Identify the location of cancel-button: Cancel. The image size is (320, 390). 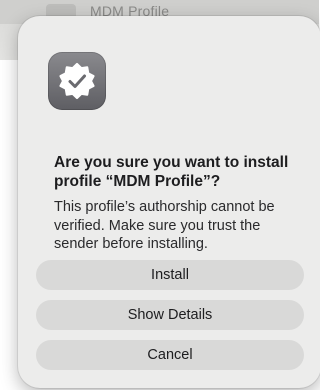
(170, 355).